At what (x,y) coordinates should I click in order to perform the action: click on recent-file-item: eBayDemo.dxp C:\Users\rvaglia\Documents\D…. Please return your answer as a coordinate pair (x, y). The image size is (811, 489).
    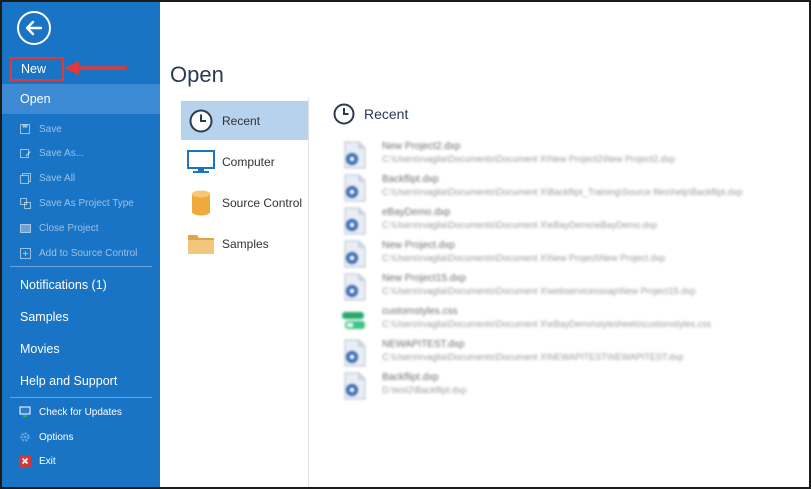
    Looking at the image, I should click on (571, 223).